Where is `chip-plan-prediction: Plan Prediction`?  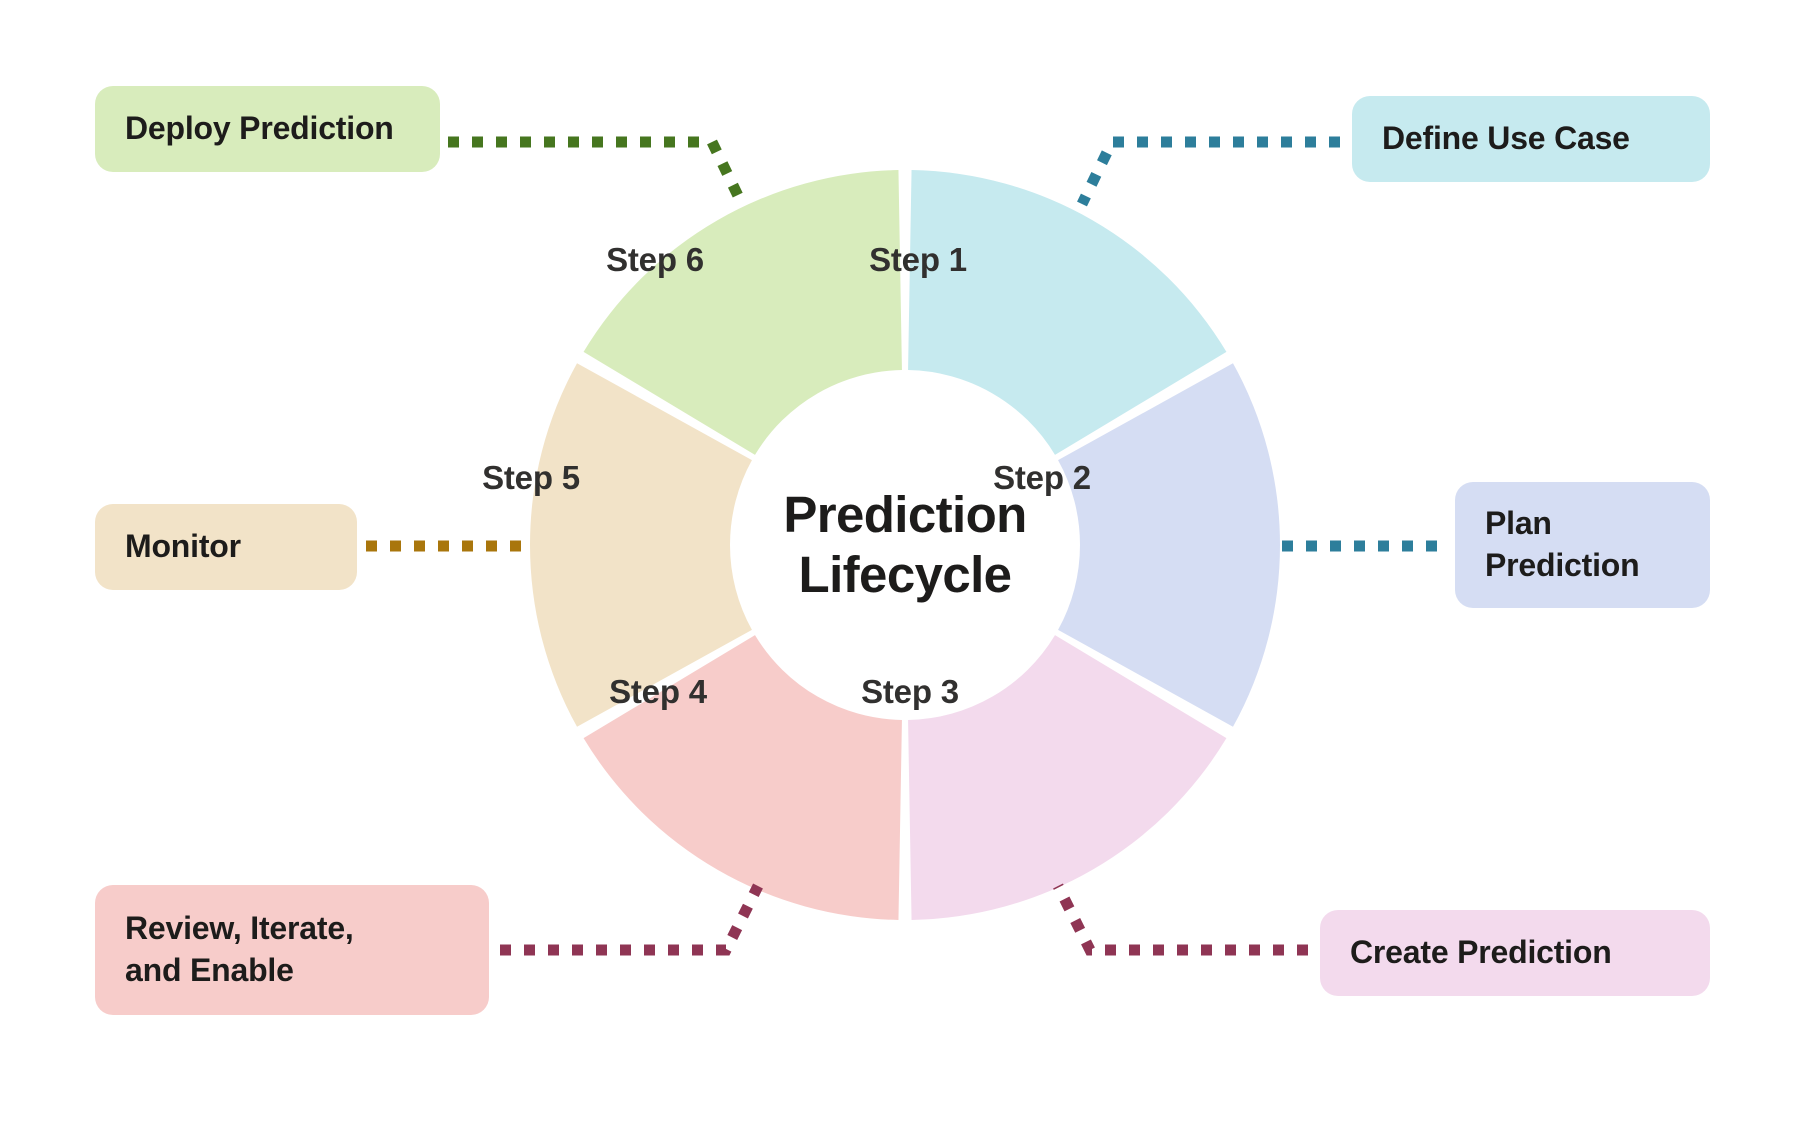
chip-plan-prediction: Plan Prediction is located at coordinates (1582, 545).